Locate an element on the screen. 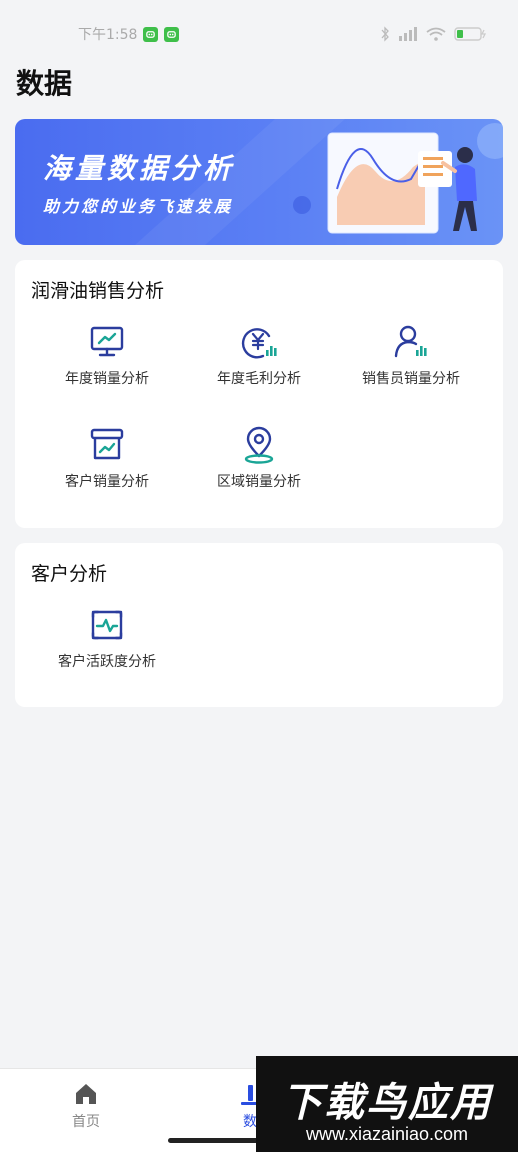  region-sales-analysis-tile: 区域销量分析 is located at coordinates (259, 465).